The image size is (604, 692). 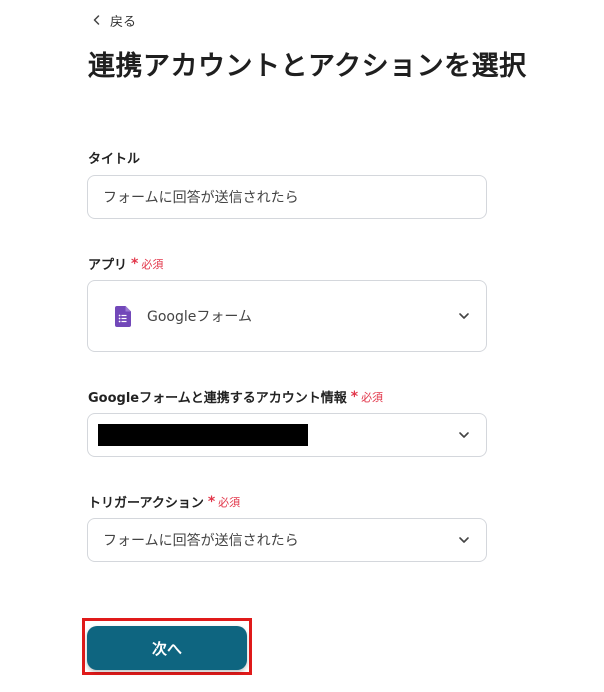 What do you see at coordinates (287, 316) in the screenshot?
I see `app-select: Googleフォーム` at bounding box center [287, 316].